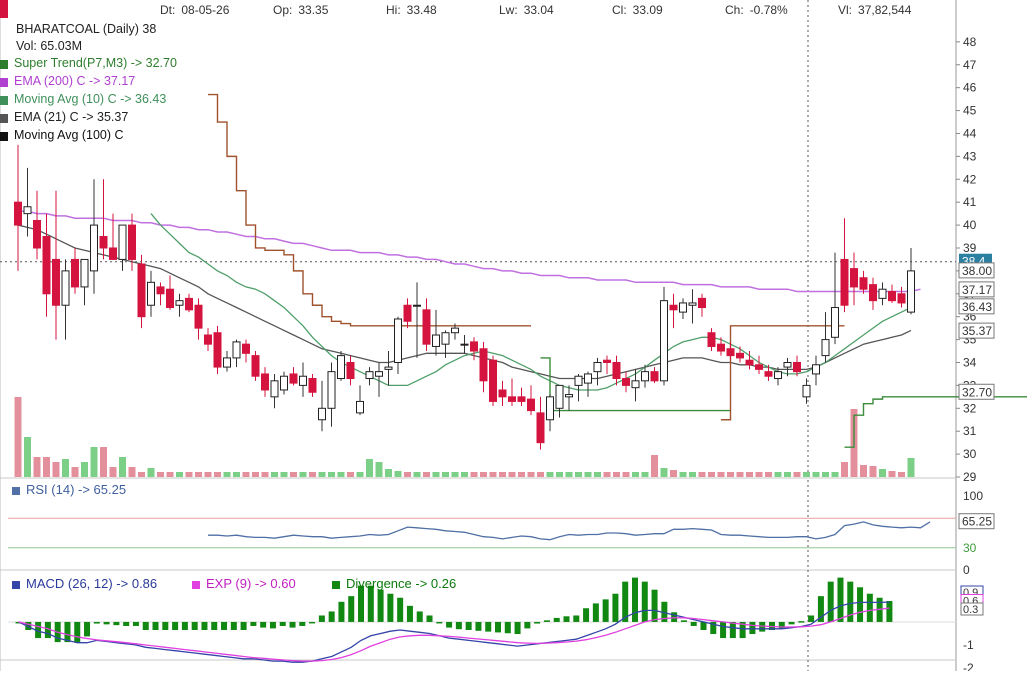  Describe the element at coordinates (49, 46) in the screenshot. I see `legend-volume: Vol: 65.03M` at that location.